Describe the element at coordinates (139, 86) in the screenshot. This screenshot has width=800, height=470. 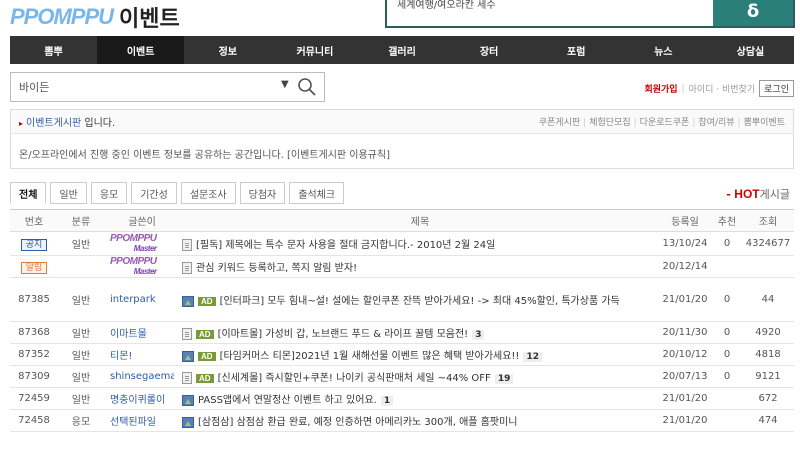
I see `search-input` at that location.